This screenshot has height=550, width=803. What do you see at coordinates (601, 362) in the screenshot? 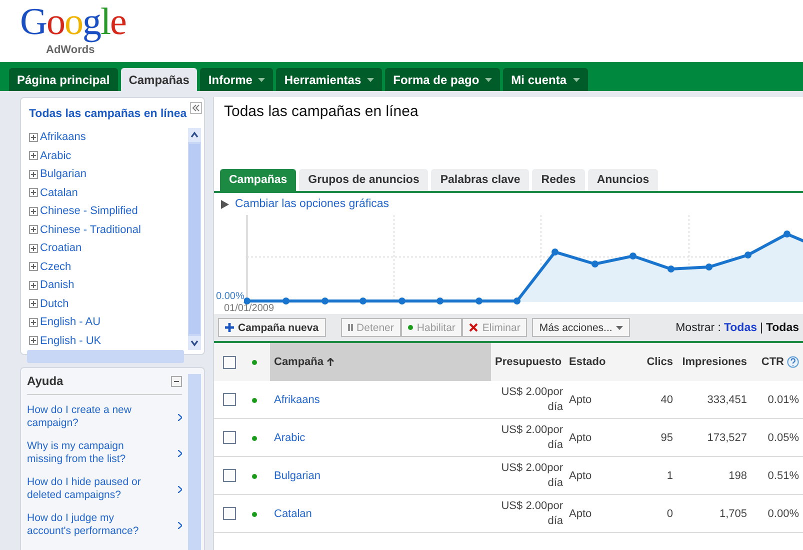
I see `column-header: Estado` at bounding box center [601, 362].